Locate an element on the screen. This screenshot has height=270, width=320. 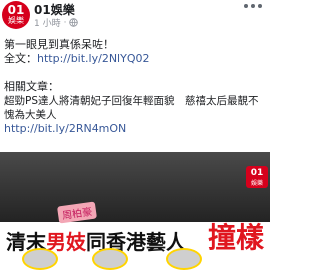
post-meta: 1 小時 · is located at coordinates (56, 22).